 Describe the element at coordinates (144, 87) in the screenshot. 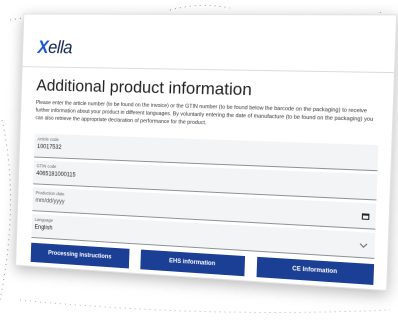

I see `page-title: Additional product information` at that location.